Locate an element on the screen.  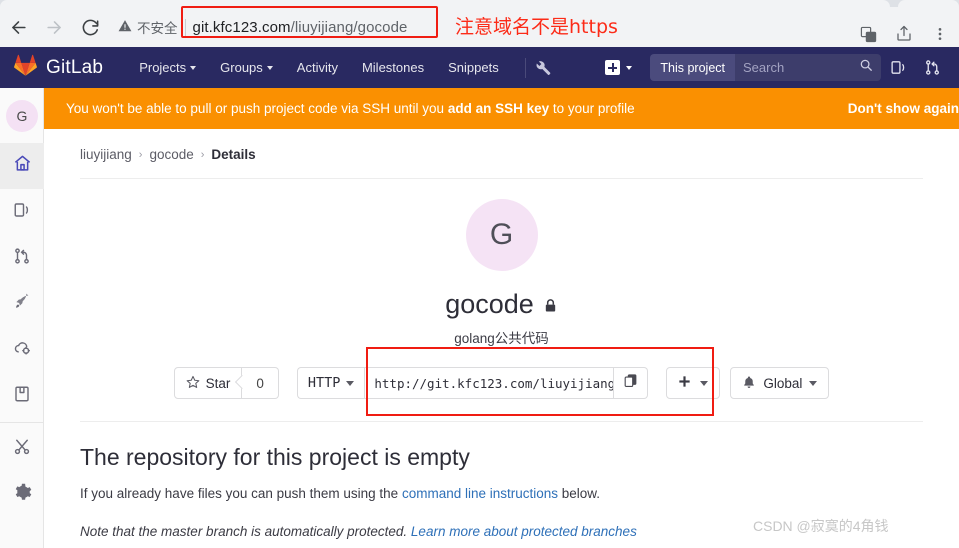
new-item-dropdown is located at coordinates (618, 67).